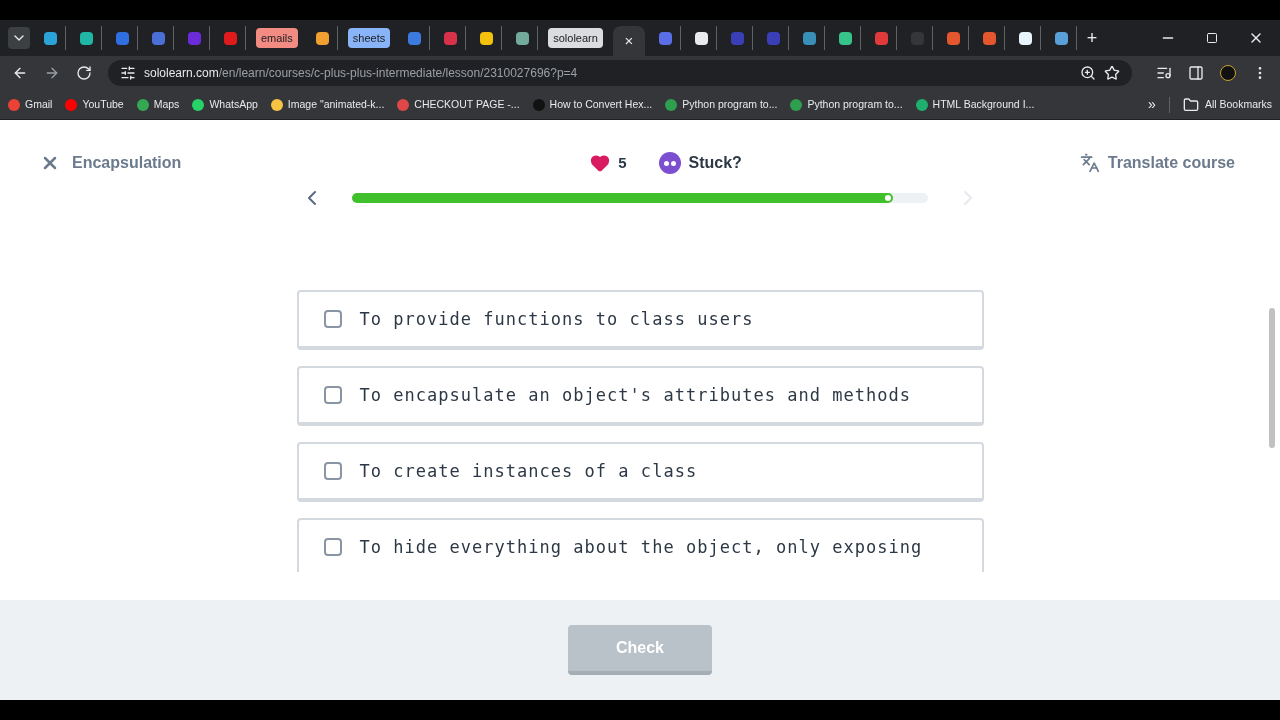  Describe the element at coordinates (369, 38) in the screenshot. I see `tab-group-label: sheets` at that location.